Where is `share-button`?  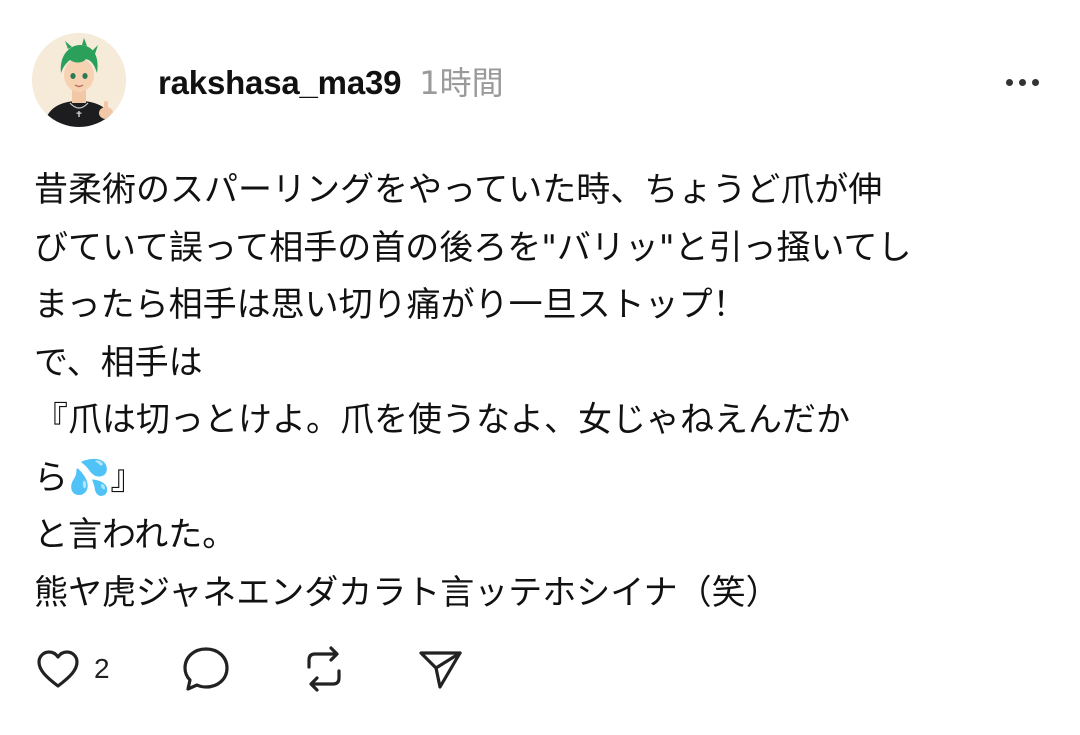
share-button is located at coordinates (446, 669).